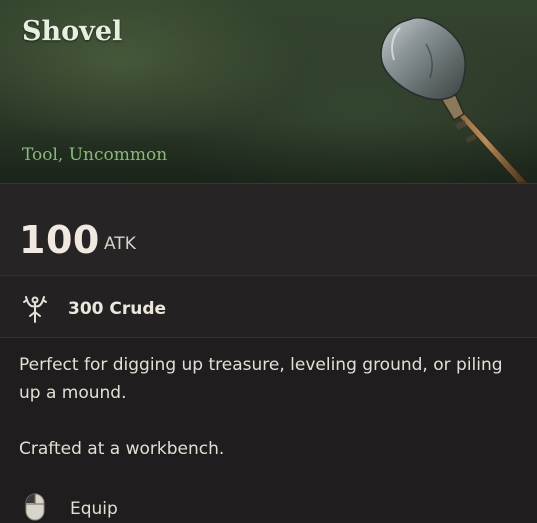 The image size is (537, 523). Describe the element at coordinates (94, 509) in the screenshot. I see `equip-action-label: Equip` at that location.